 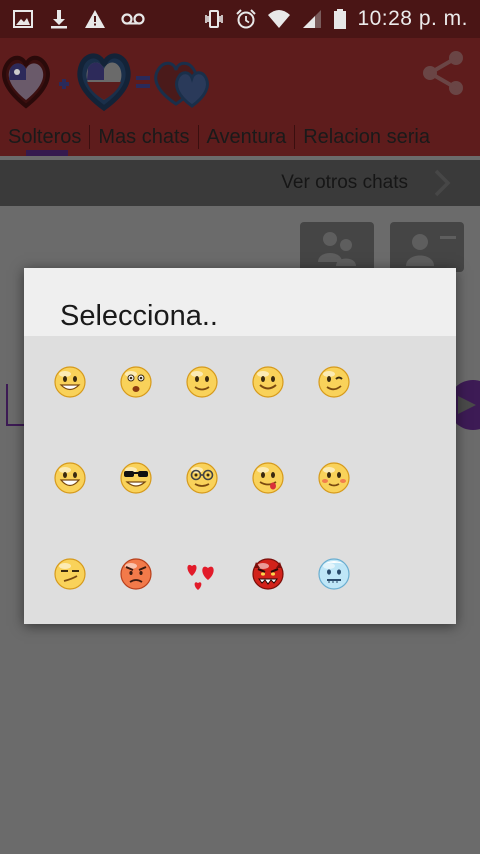 What do you see at coordinates (268, 382) in the screenshot?
I see `happy-emoji` at bounding box center [268, 382].